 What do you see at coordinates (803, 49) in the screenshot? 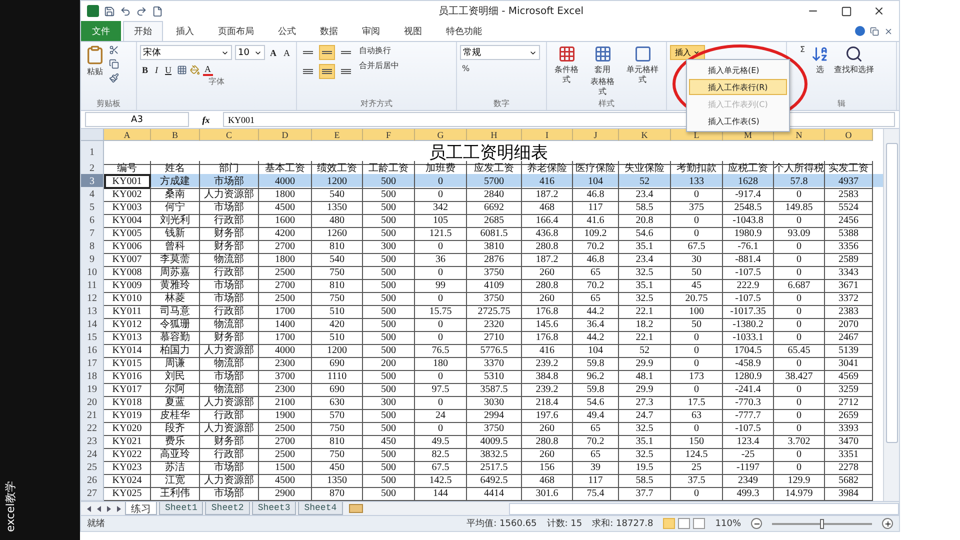
I see `autosum-button: Σ` at bounding box center [803, 49].